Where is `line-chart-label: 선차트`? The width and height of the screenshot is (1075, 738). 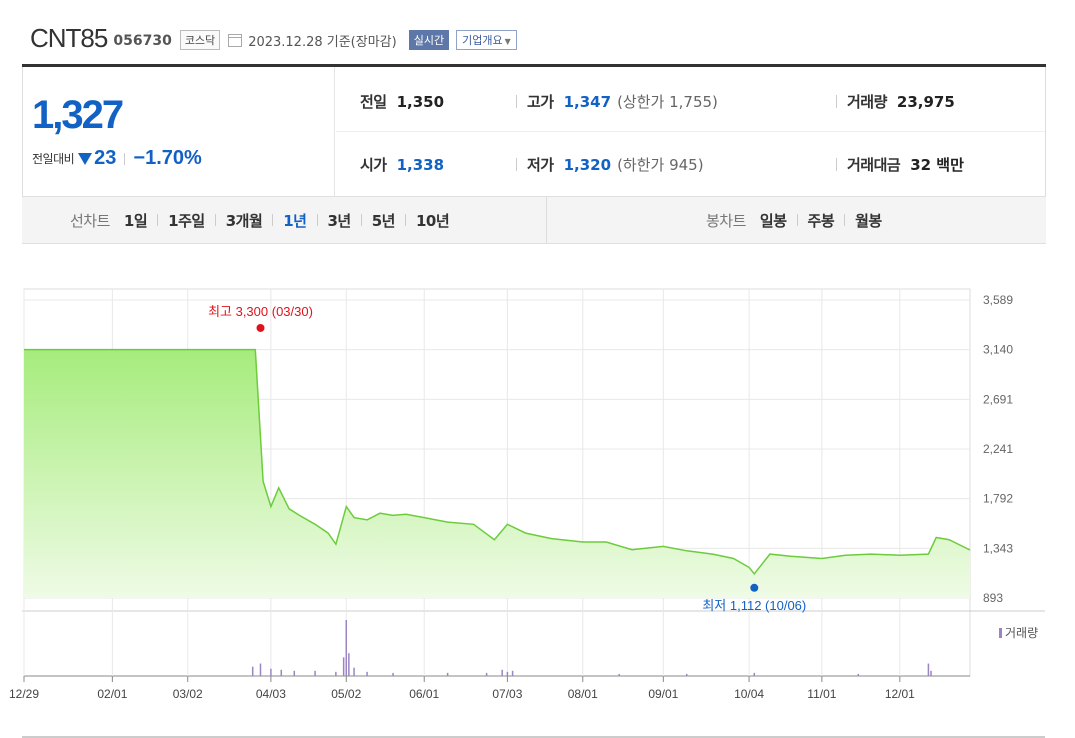
line-chart-label: 선차트 is located at coordinates (90, 220).